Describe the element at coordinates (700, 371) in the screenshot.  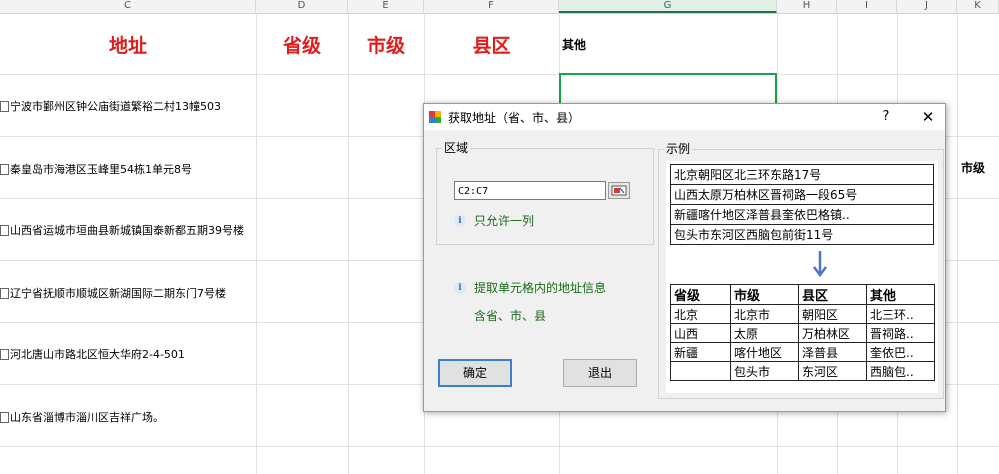
I see `example-cell` at that location.